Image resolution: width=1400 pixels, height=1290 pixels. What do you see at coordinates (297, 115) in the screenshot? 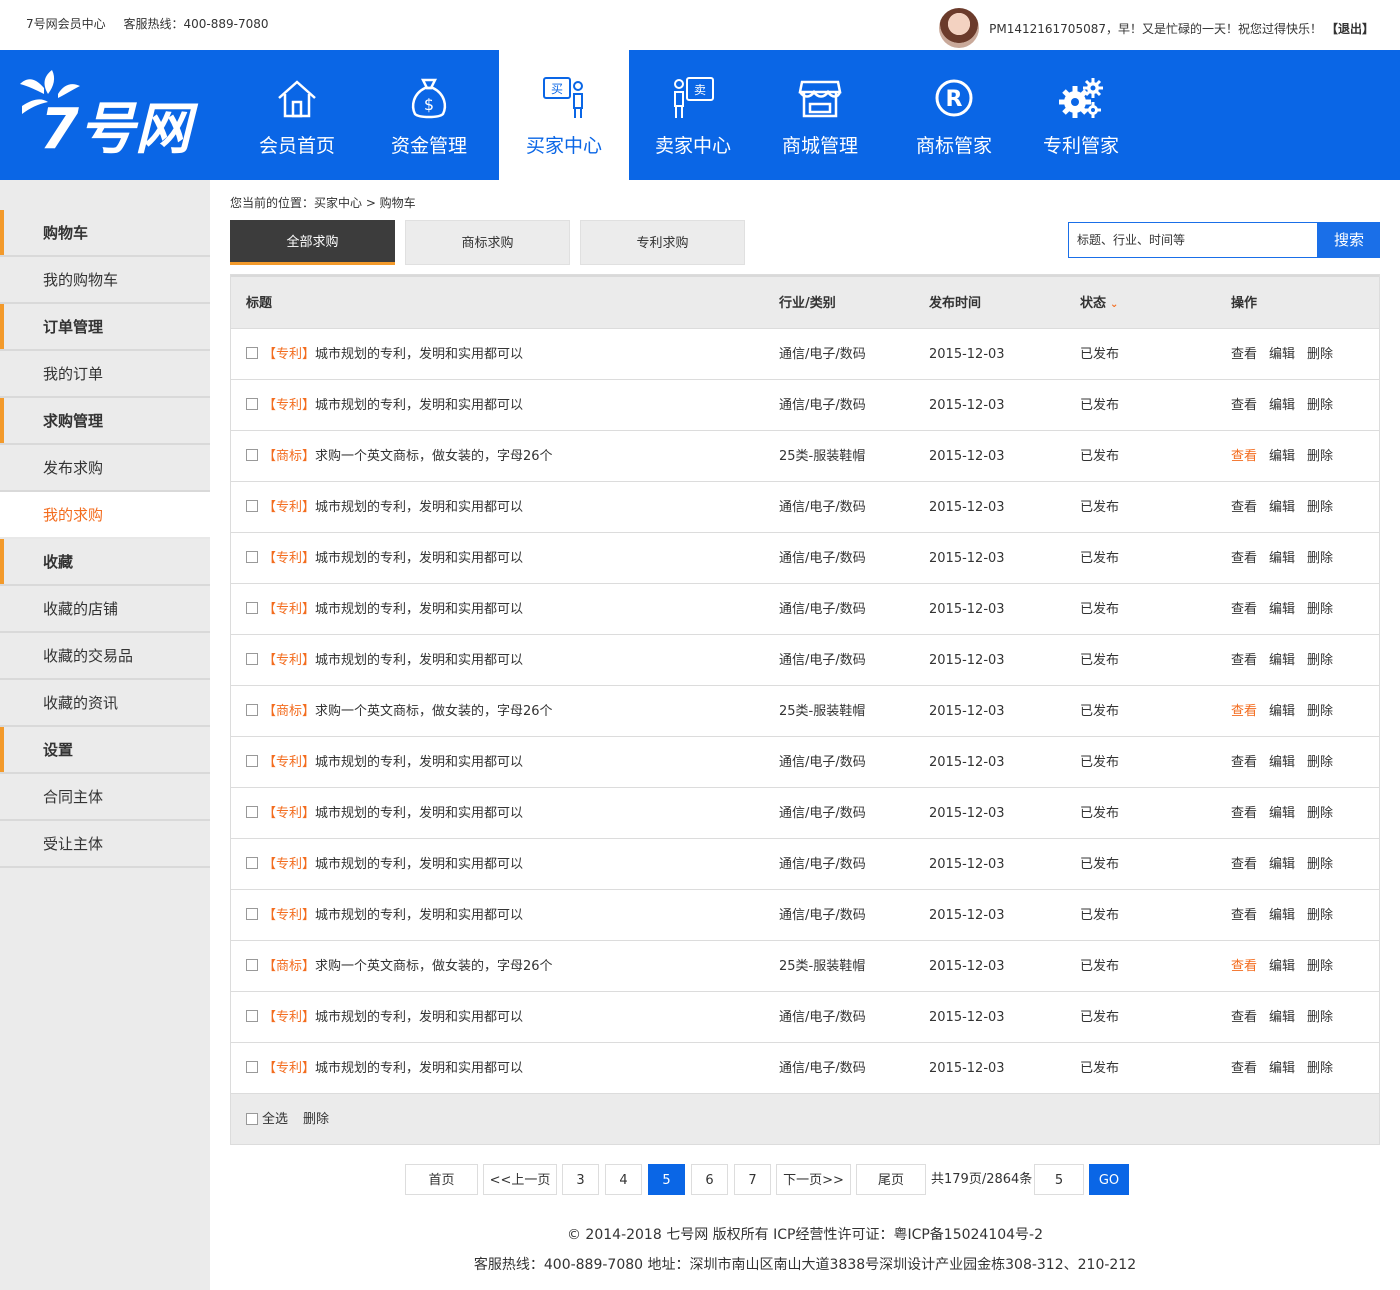
I see `nav-member-home: 会员首页` at bounding box center [297, 115].